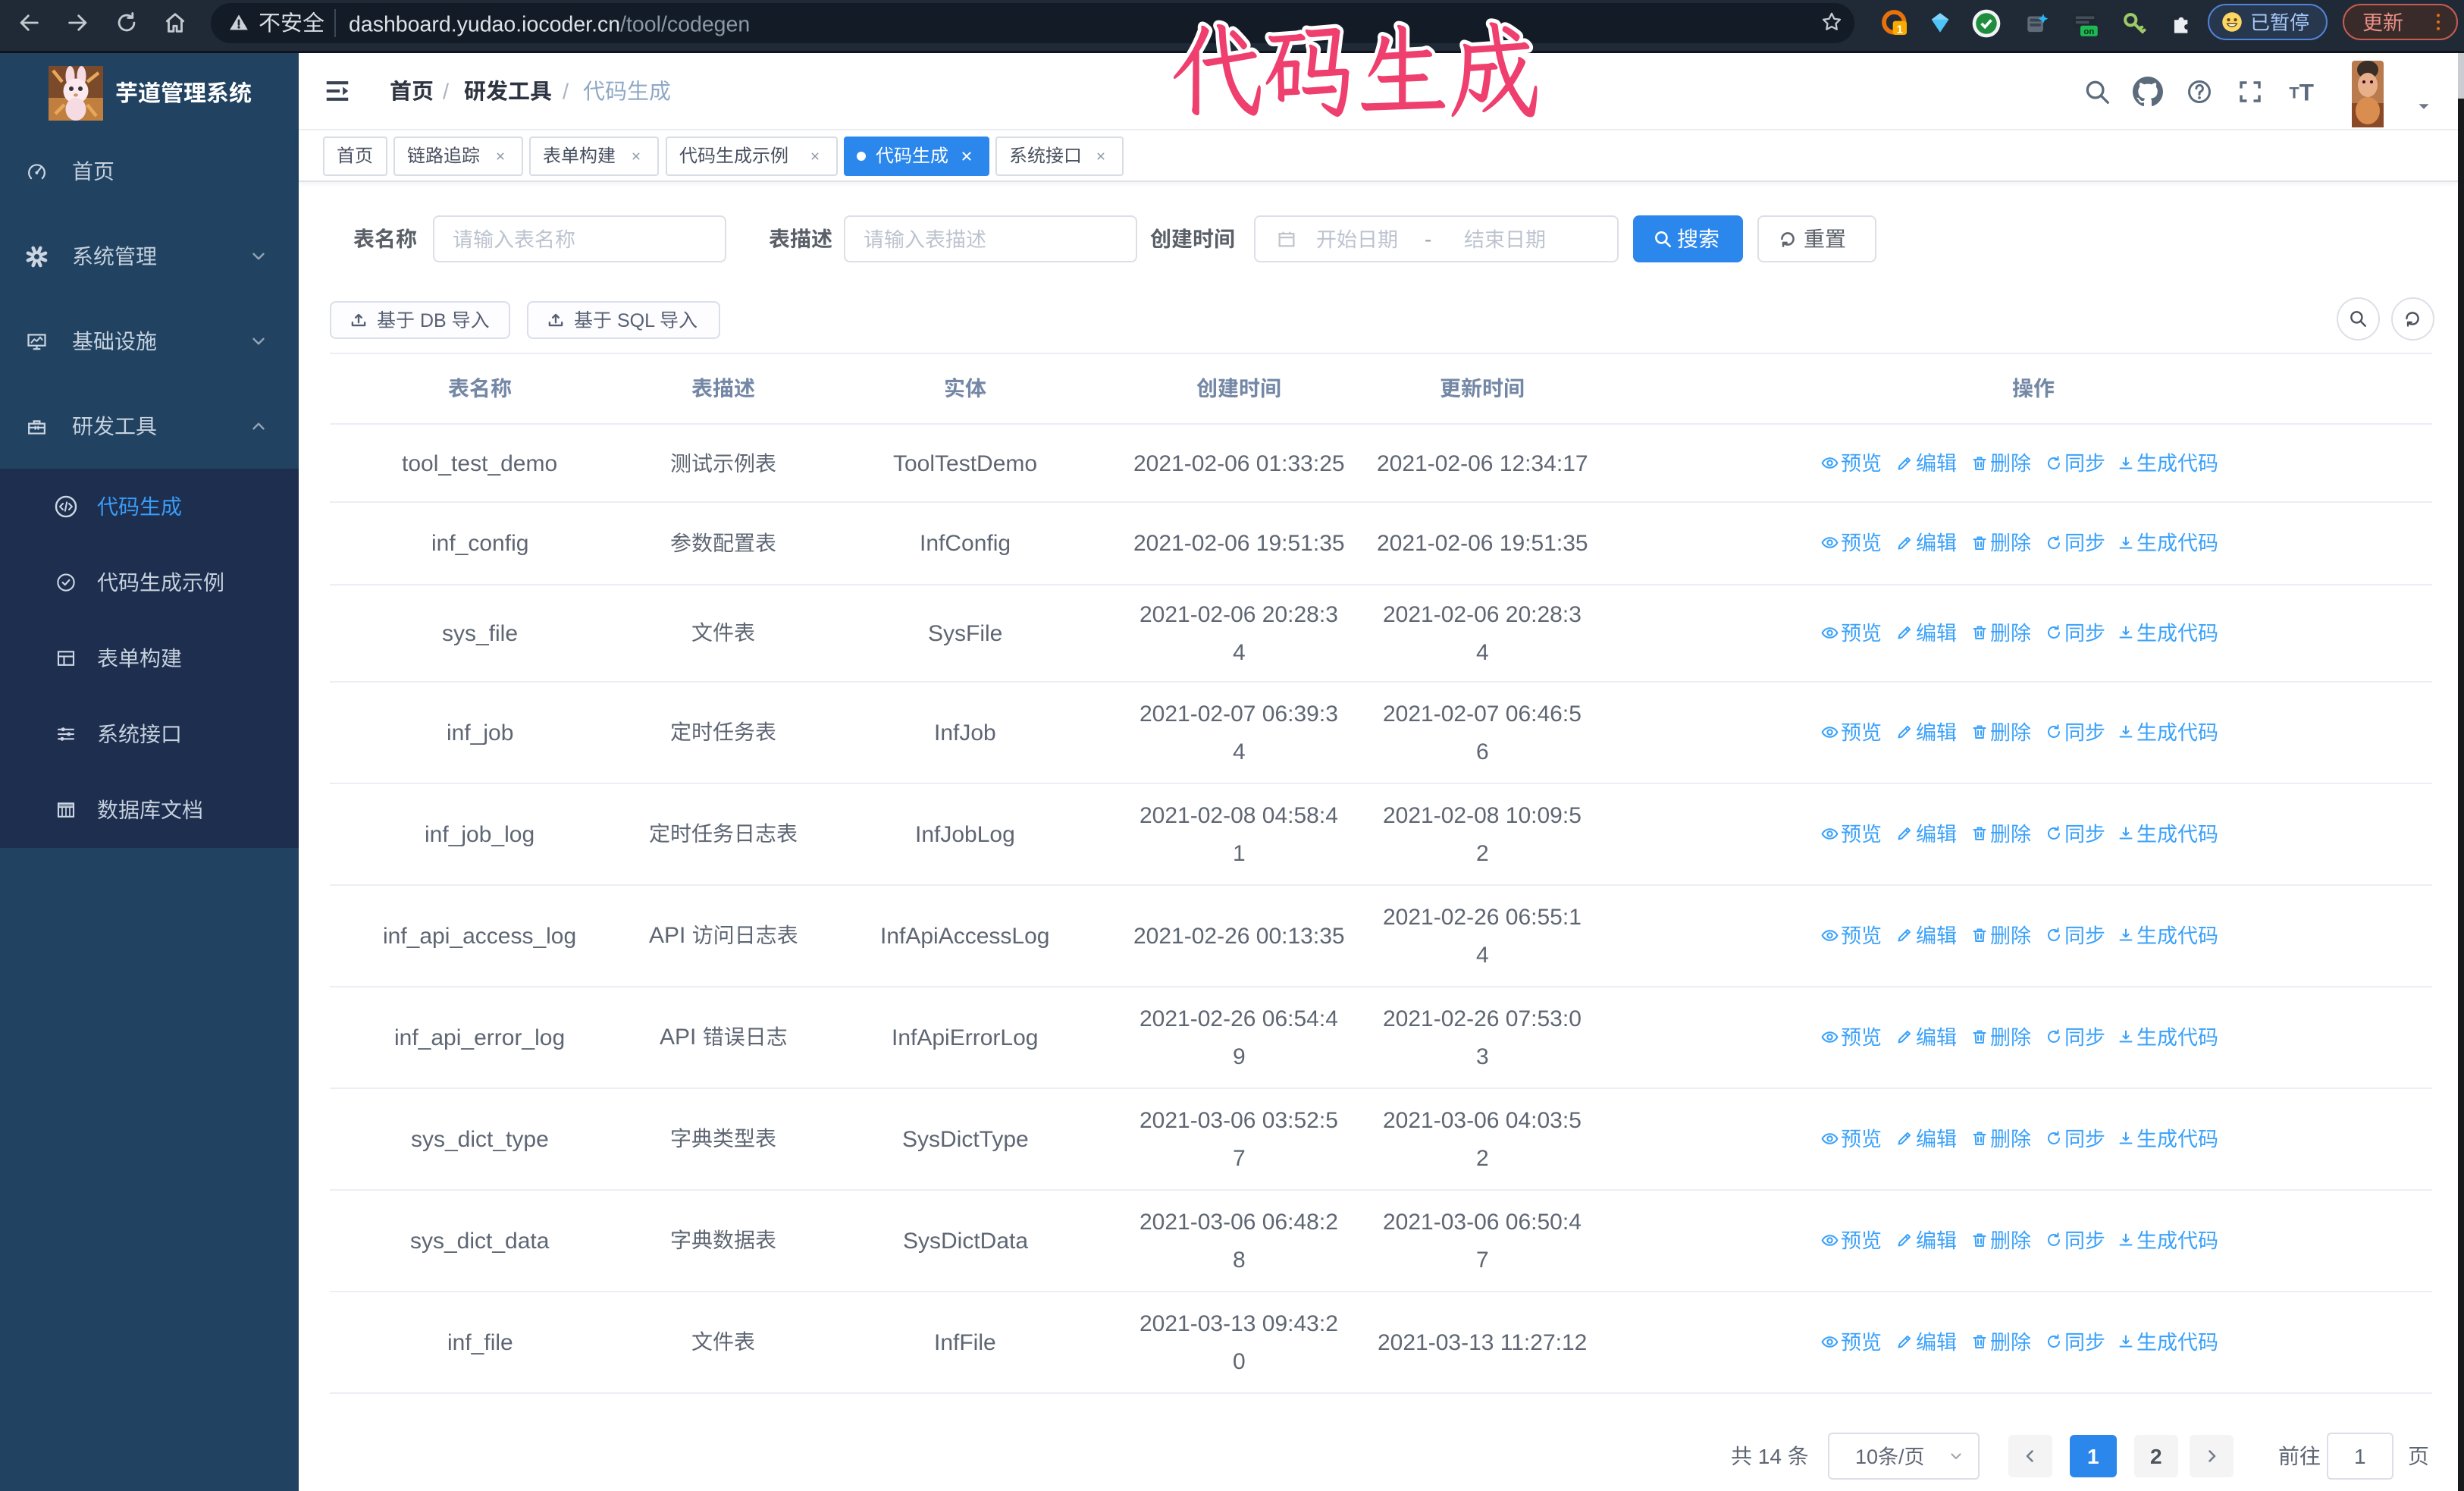 Image resolution: width=2464 pixels, height=1491 pixels. I want to click on svg-text: 2021-02-07 06:39:3, so click(1239, 714).